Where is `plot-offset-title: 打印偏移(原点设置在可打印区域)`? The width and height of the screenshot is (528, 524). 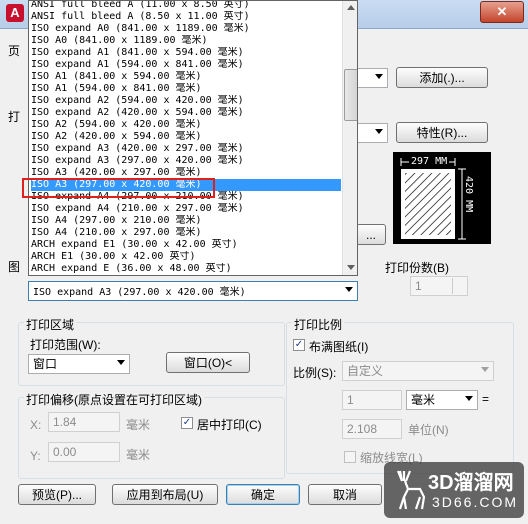
plot-offset-title: 打印偏移(原点设置在可打印区域) is located at coordinates (114, 399).